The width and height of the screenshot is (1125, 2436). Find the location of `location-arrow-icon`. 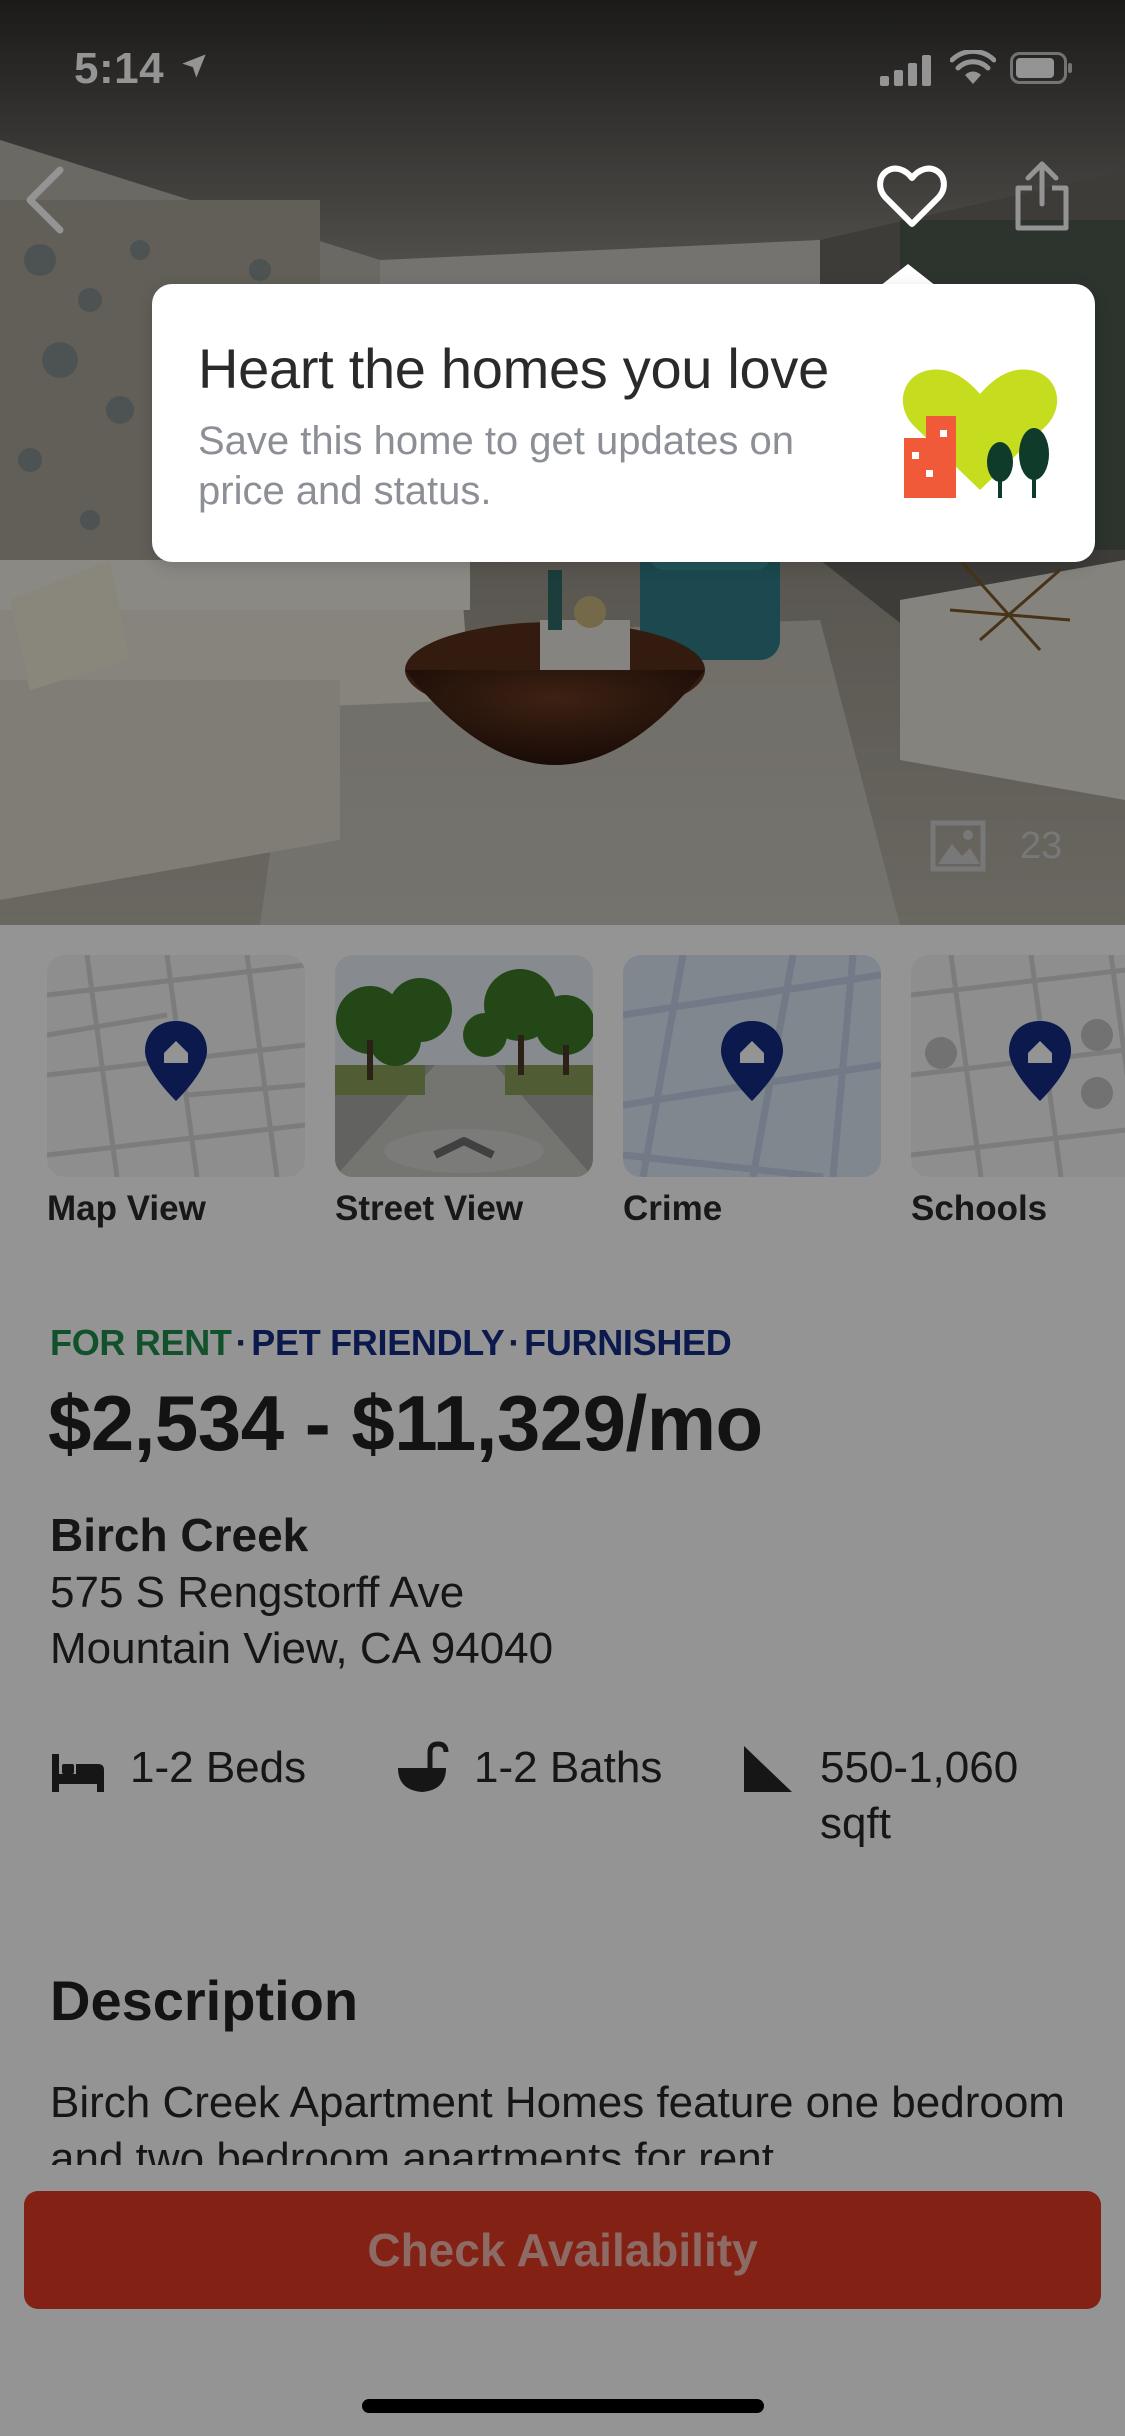

location-arrow-icon is located at coordinates (194, 68).